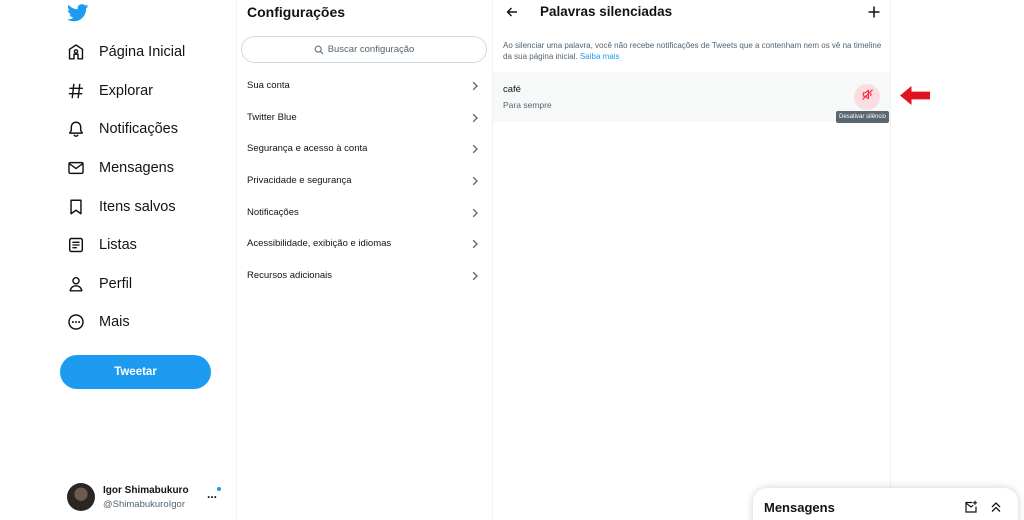 Image resolution: width=1024 pixels, height=520 pixels. Describe the element at coordinates (219, 489) in the screenshot. I see `notification-dot` at that location.